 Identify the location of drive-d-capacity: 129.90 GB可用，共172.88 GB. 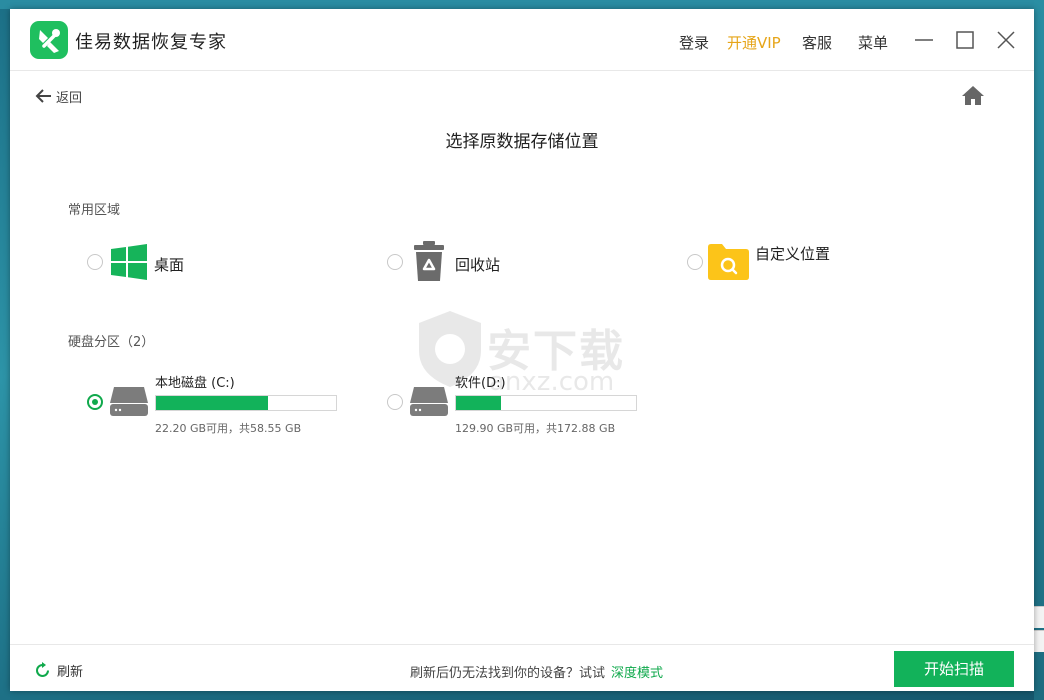
(535, 428).